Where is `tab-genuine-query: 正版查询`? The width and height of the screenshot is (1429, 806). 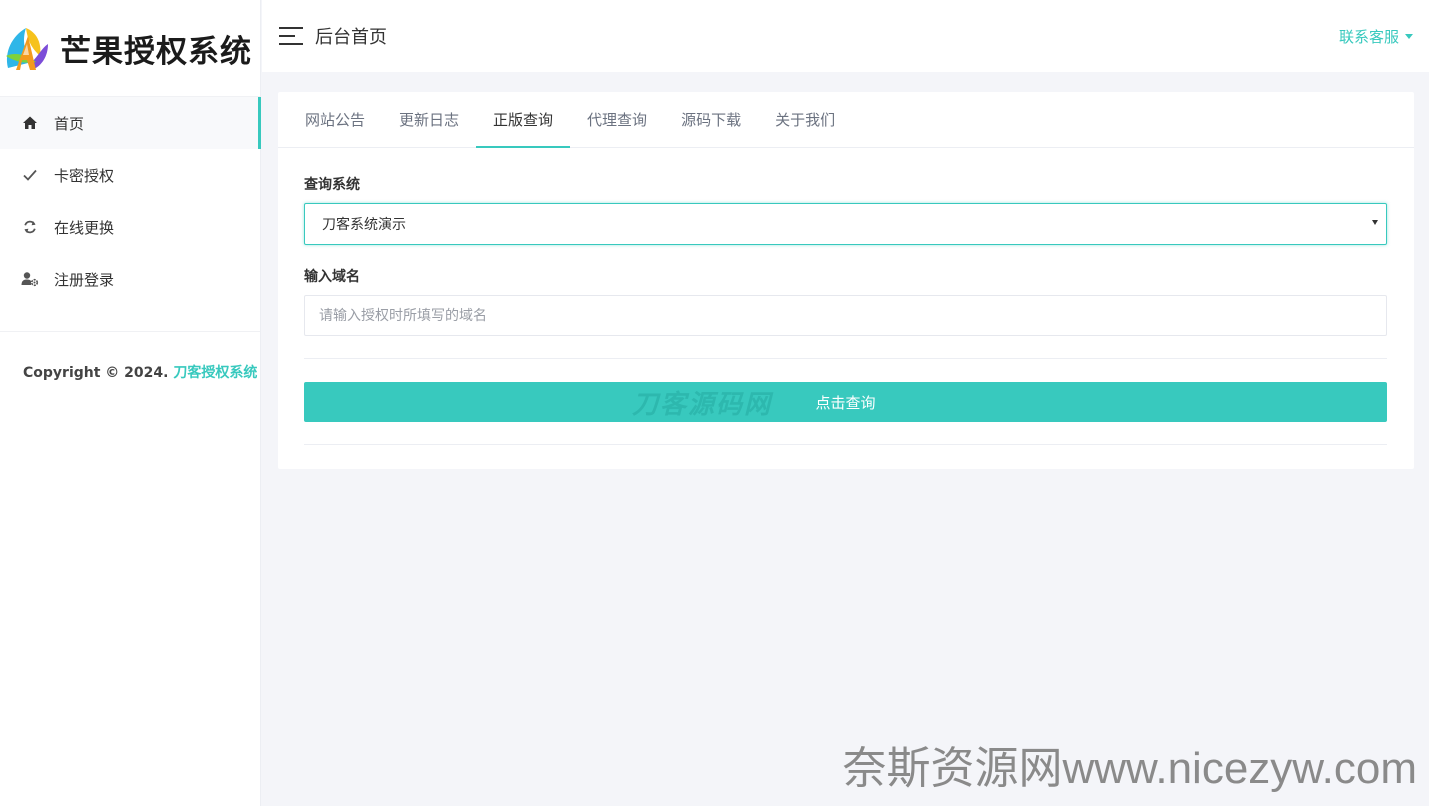 tab-genuine-query: 正版查询 is located at coordinates (523, 120).